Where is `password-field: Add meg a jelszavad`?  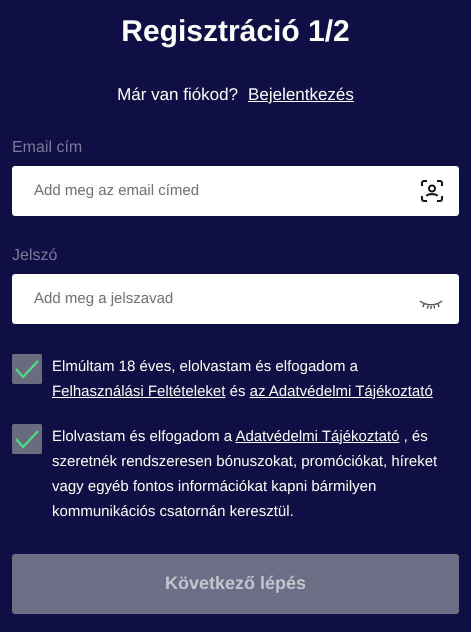
password-field: Add meg a jelszavad is located at coordinates (235, 299).